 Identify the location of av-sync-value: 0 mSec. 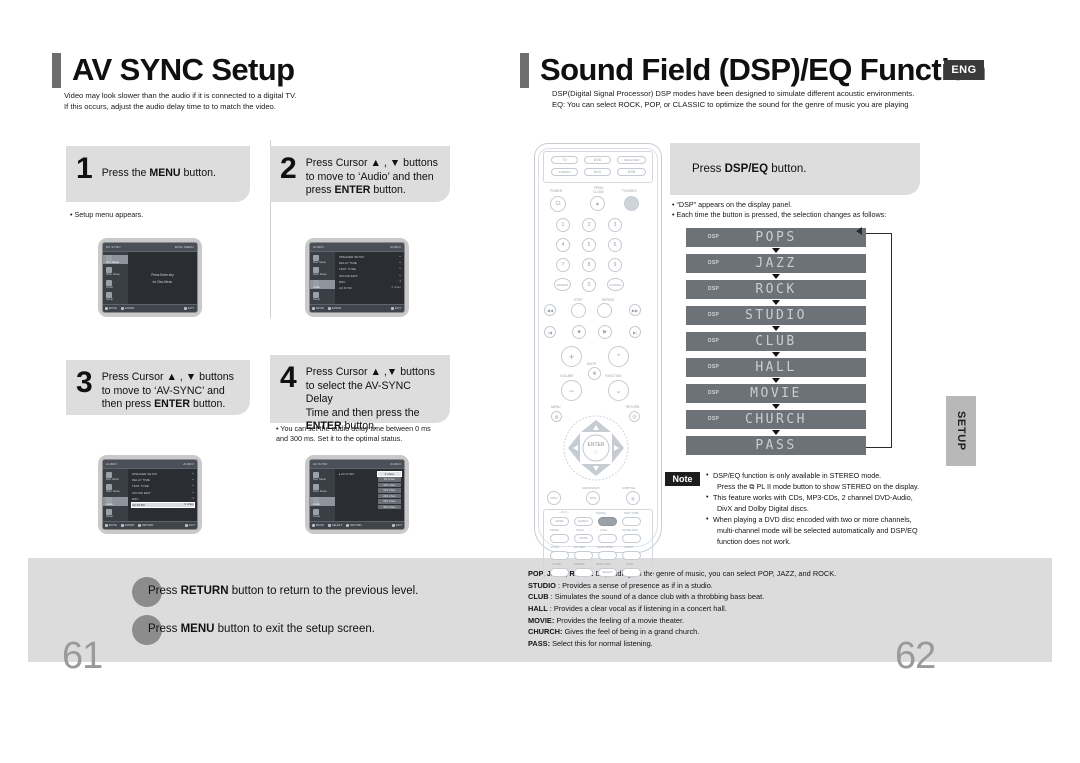
(389, 474).